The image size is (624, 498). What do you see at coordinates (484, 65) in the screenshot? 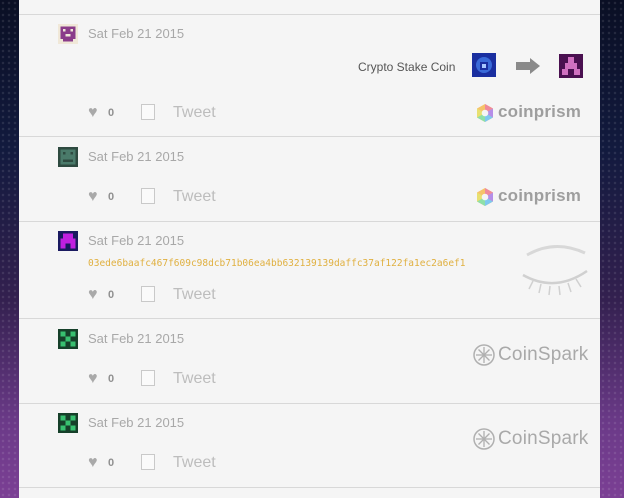
I see `asset-icon` at bounding box center [484, 65].